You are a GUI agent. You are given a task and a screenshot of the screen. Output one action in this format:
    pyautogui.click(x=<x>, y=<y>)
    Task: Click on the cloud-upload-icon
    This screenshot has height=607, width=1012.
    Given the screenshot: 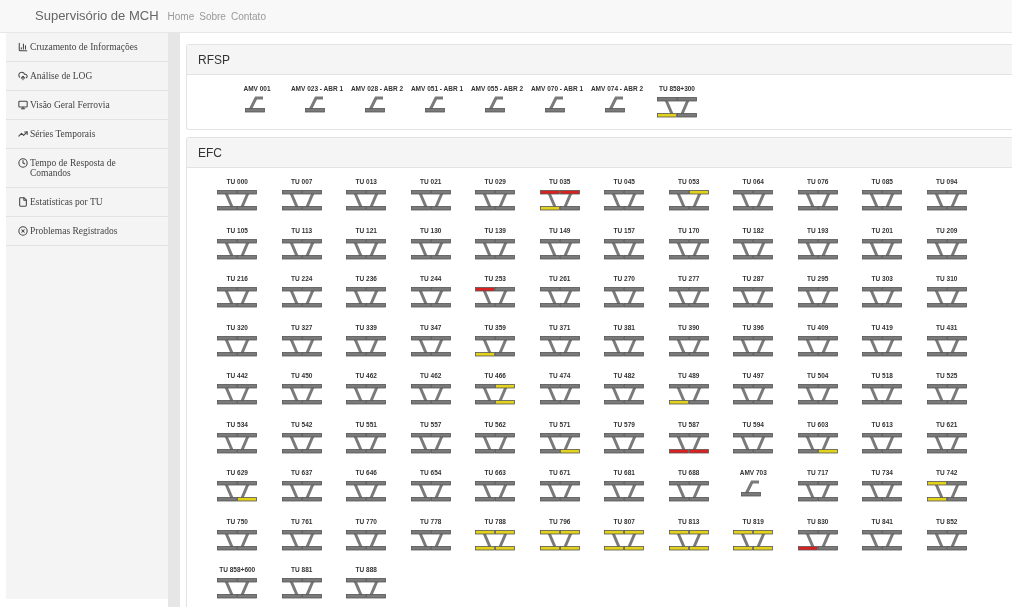 What is the action you would take?
    pyautogui.click(x=23, y=76)
    